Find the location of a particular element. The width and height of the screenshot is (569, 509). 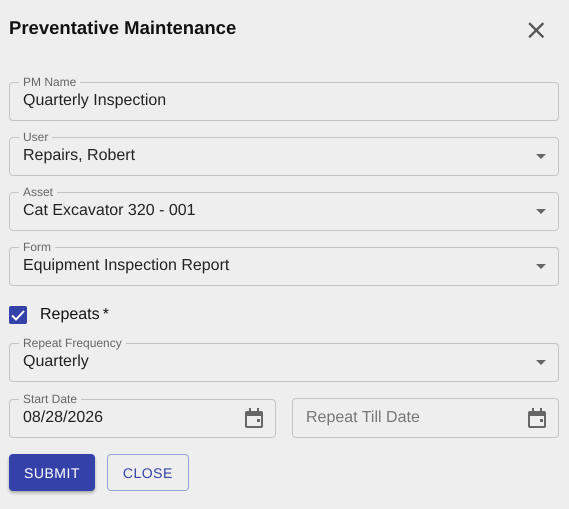

select-field: Form Equipment Inspection Report is located at coordinates (284, 263).